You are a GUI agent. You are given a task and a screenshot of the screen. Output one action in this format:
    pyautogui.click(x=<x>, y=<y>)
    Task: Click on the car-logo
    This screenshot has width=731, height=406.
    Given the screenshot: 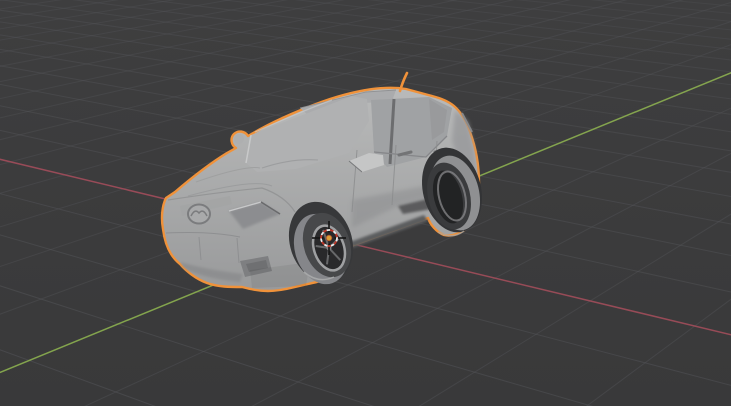 What is the action you would take?
    pyautogui.click(x=199, y=214)
    